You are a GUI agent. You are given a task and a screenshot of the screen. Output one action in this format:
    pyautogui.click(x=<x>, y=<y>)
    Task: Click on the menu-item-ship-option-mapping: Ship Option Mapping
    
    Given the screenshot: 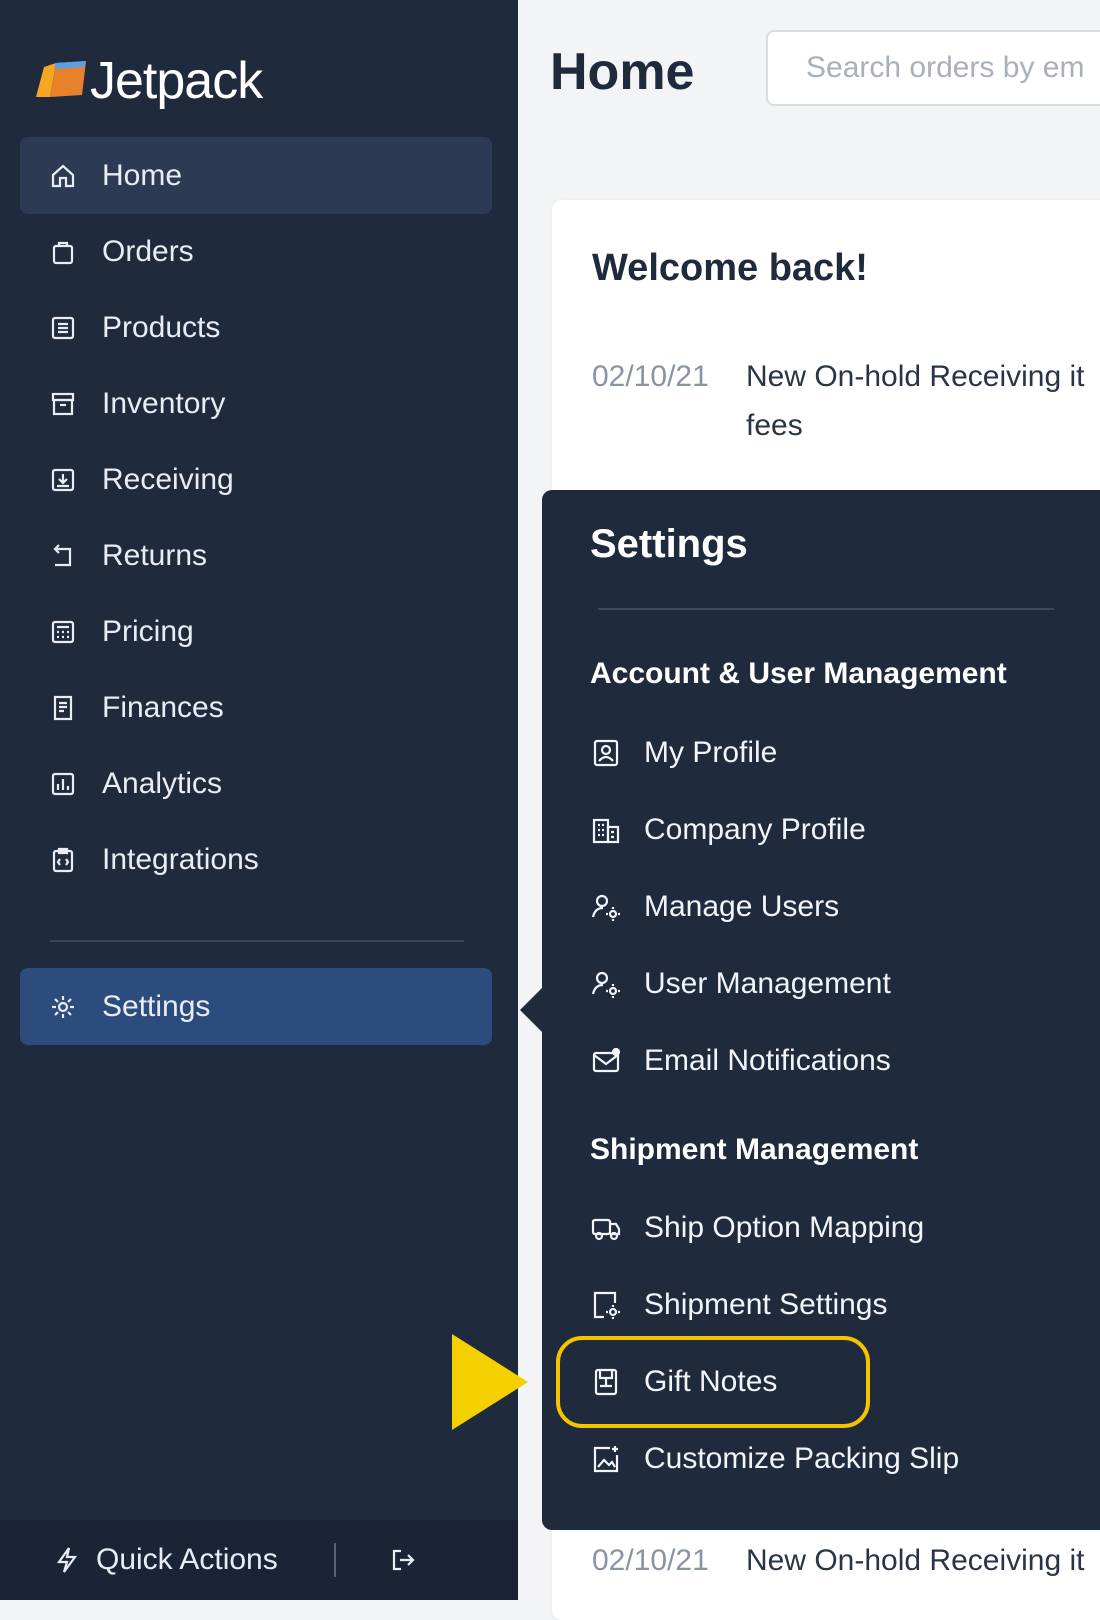 What is the action you would take?
    pyautogui.click(x=757, y=1228)
    